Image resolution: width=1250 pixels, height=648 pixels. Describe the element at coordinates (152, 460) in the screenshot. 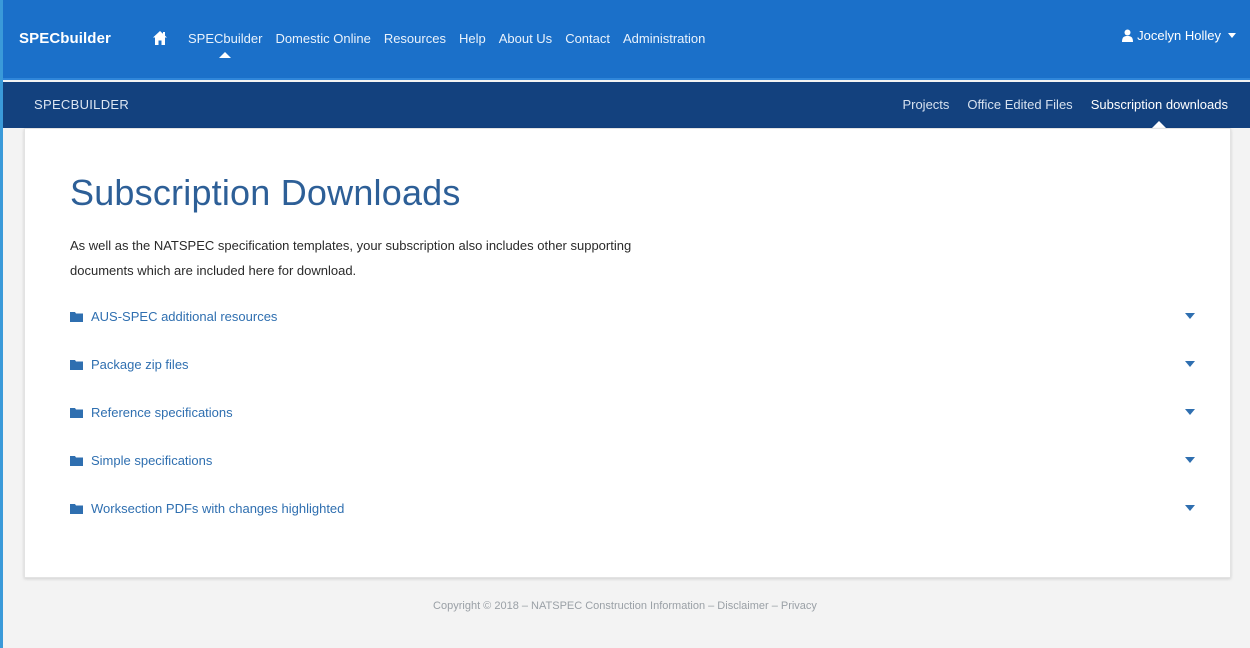

I see `download-item-label: Simple specifications` at that location.